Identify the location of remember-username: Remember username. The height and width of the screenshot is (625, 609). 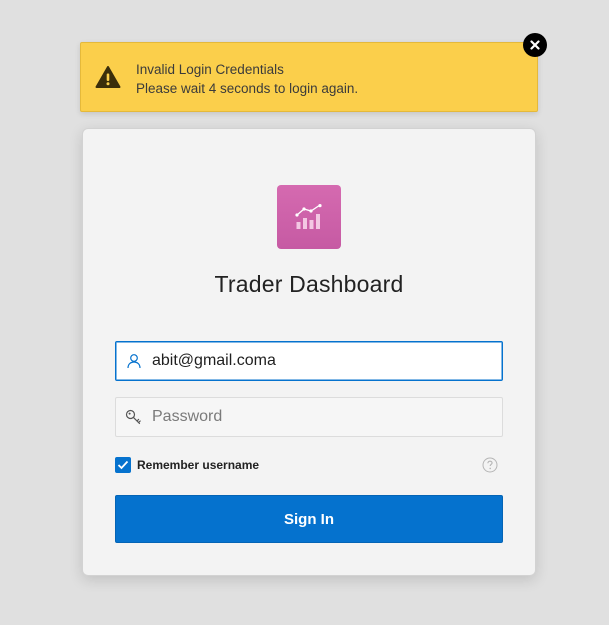
(187, 465).